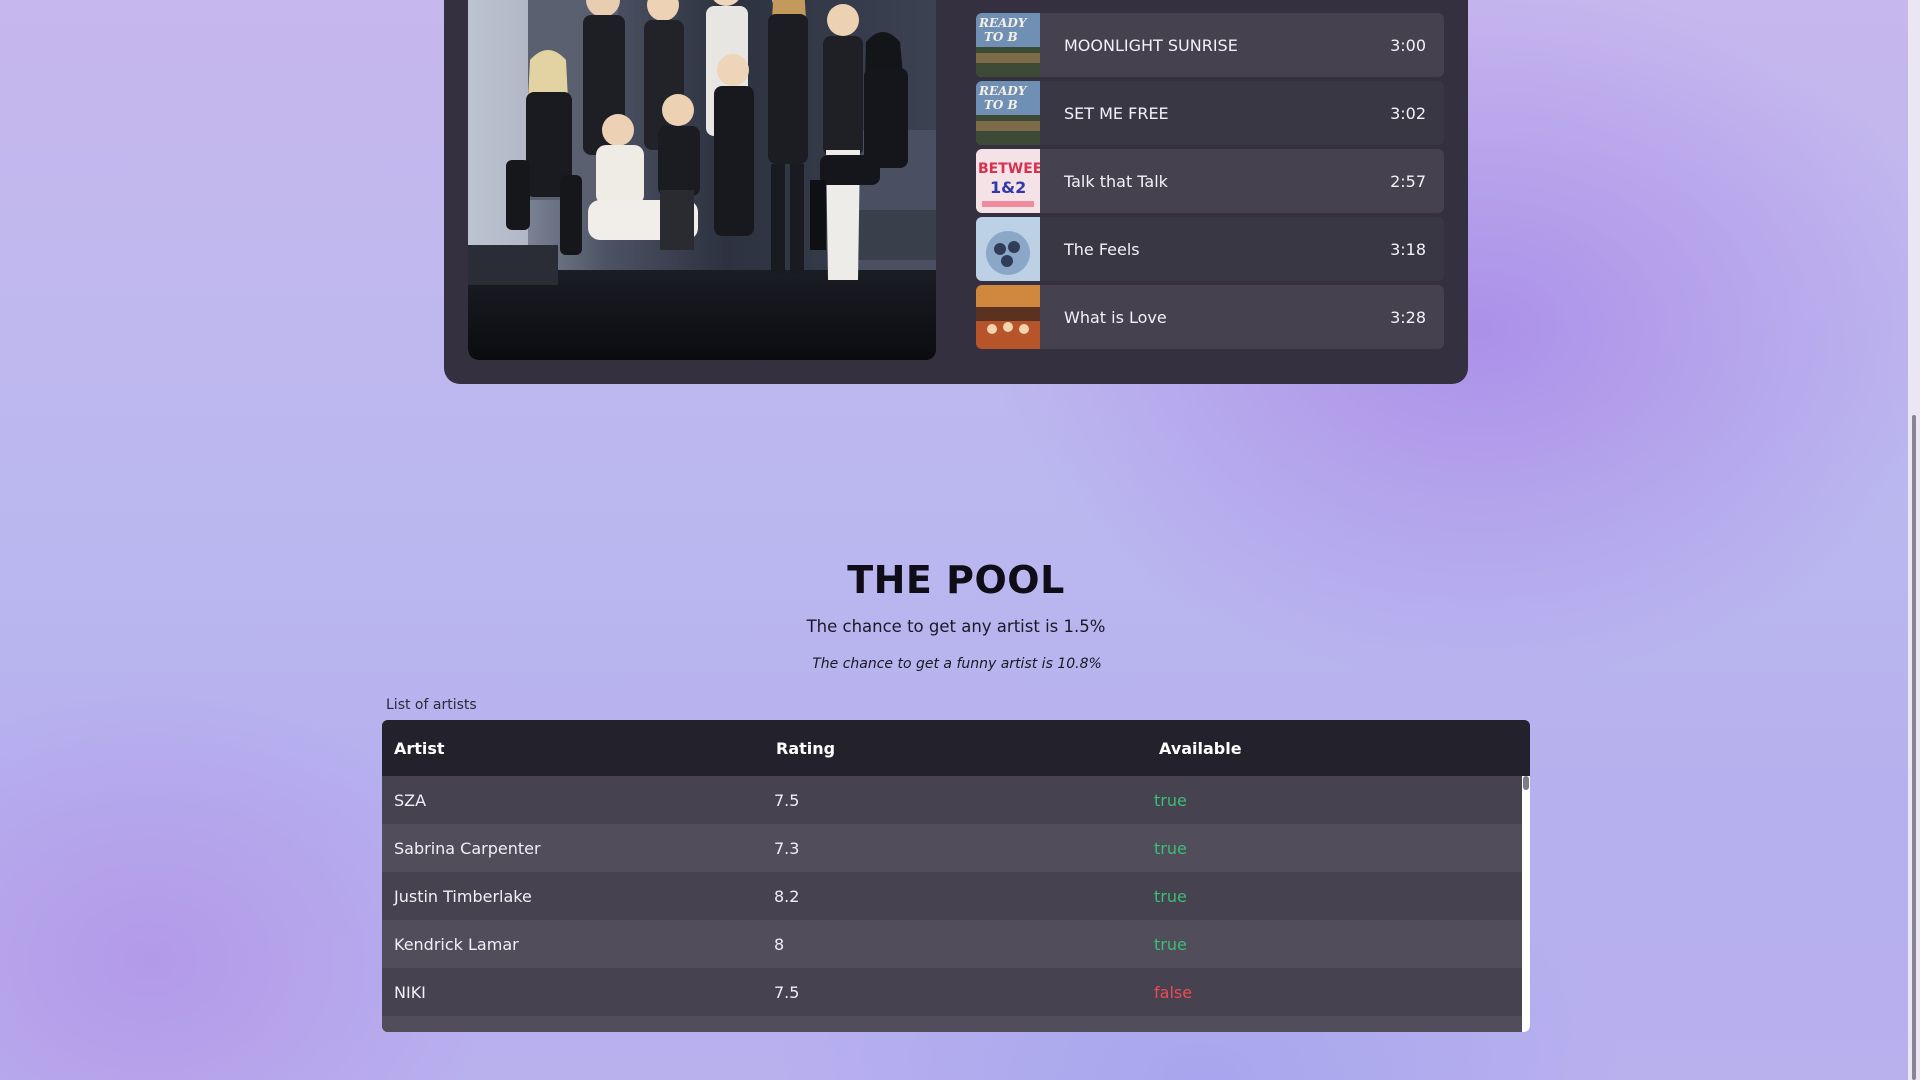 Image resolution: width=1920 pixels, height=1080 pixels. I want to click on svg-text: BETWEEN, so click(1009, 169).